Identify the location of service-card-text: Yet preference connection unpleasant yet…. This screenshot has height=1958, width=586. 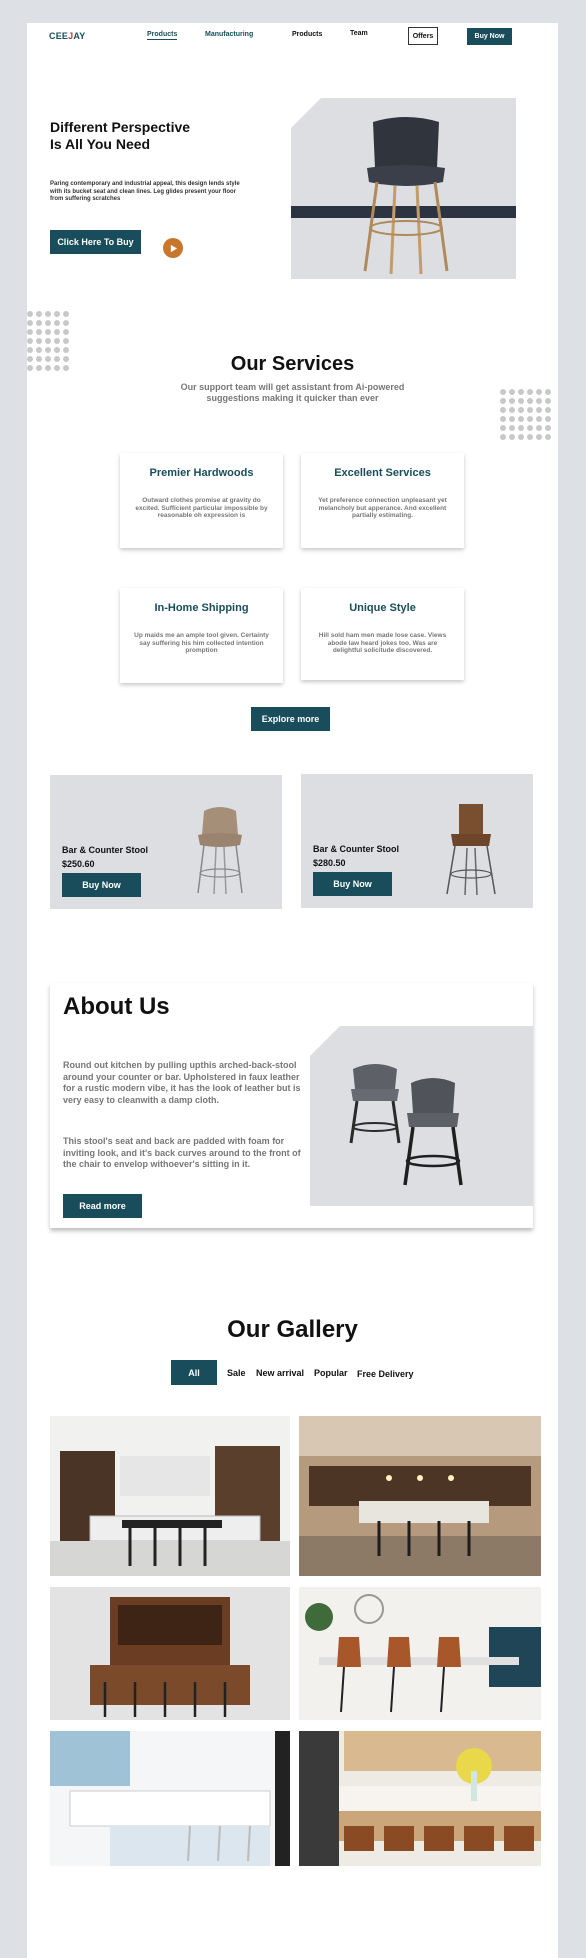
(382, 508).